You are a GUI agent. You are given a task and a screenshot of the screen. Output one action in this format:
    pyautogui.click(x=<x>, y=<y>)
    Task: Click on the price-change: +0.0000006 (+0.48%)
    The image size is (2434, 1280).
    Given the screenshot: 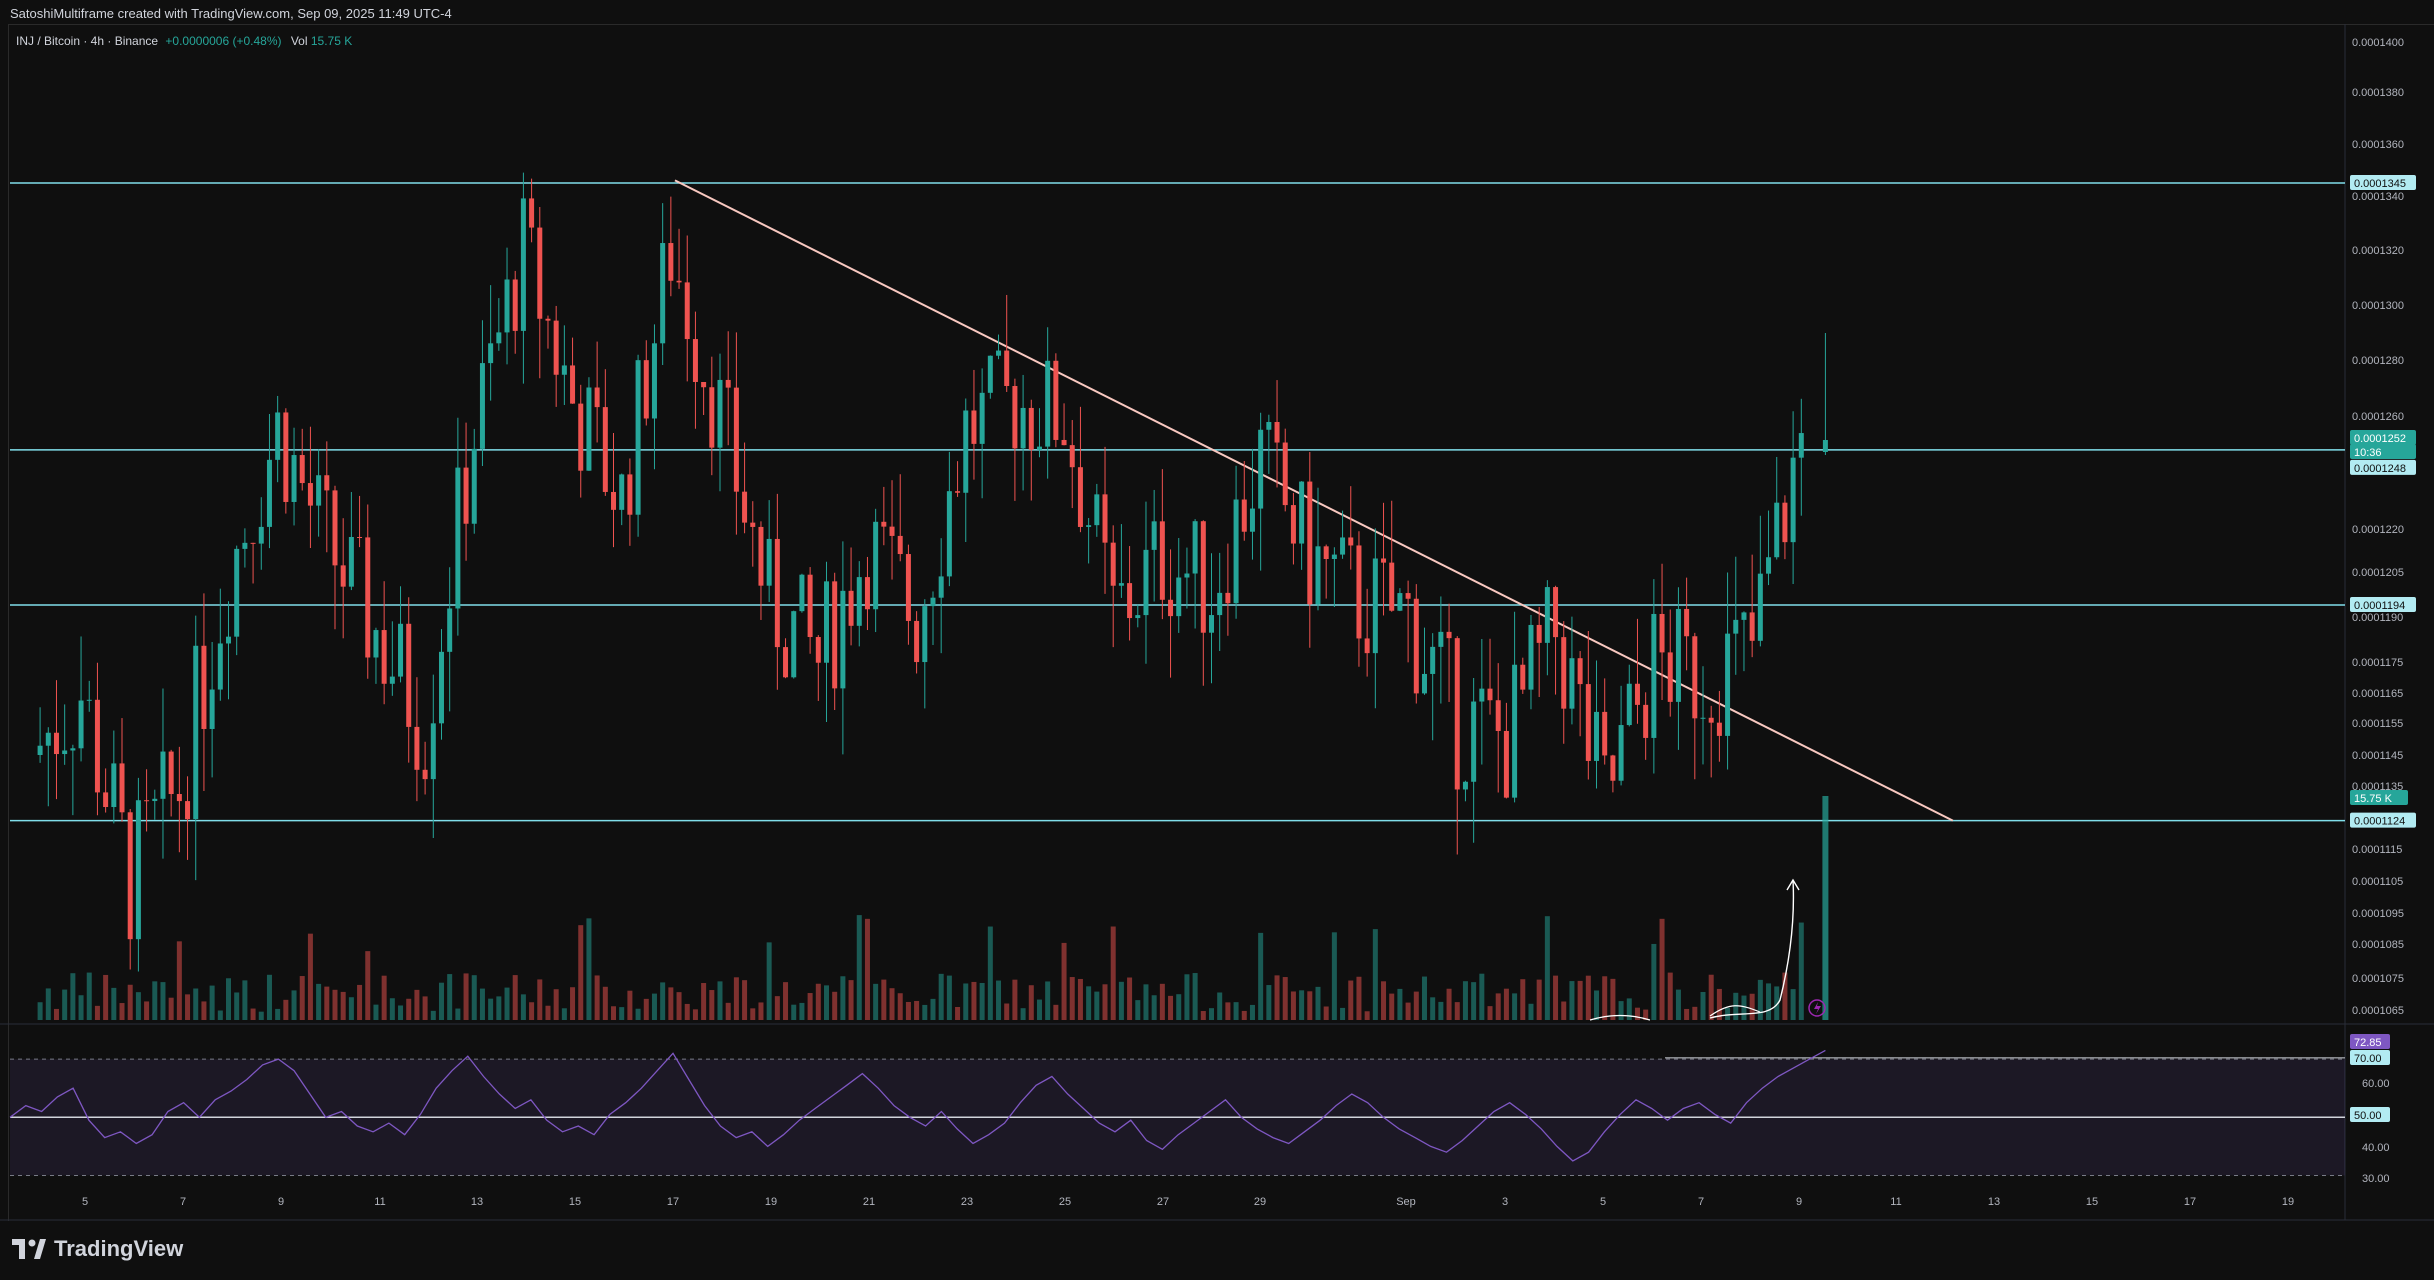 What is the action you would take?
    pyautogui.click(x=223, y=41)
    